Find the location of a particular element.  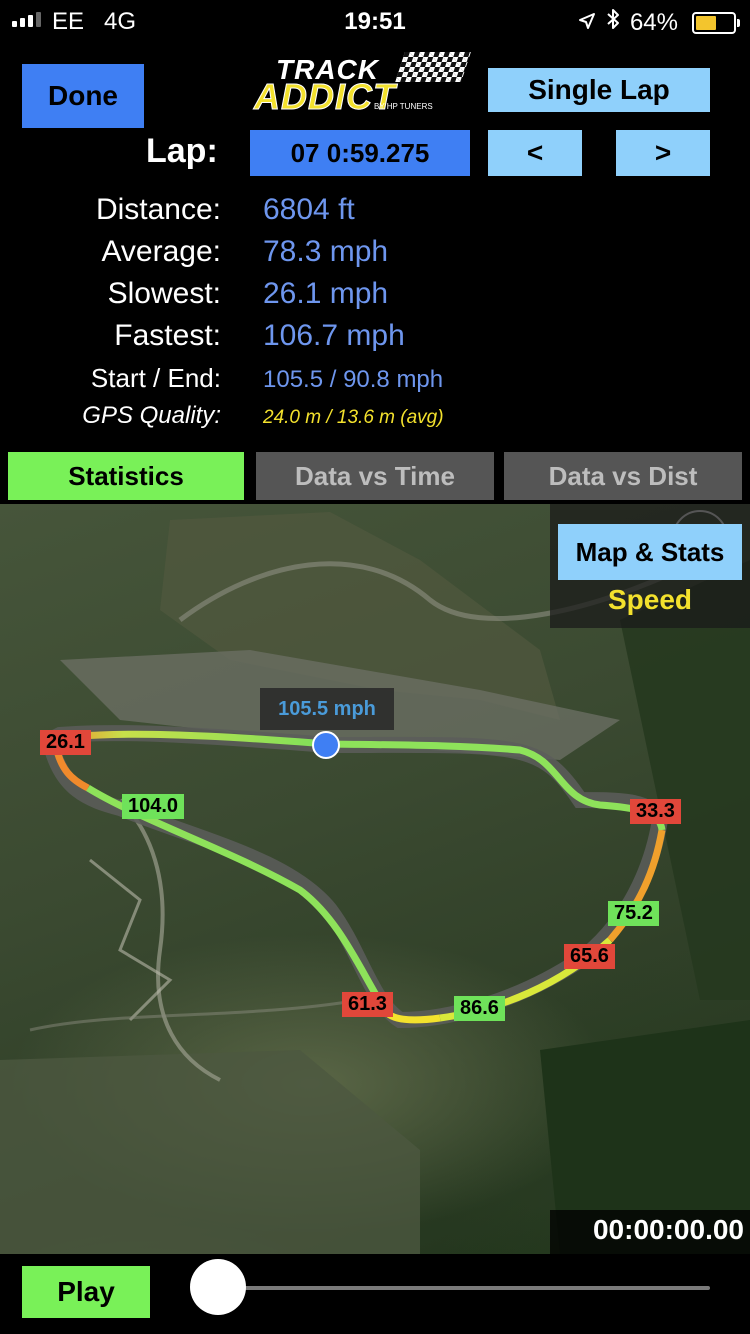

distance-value: 6804 ft is located at coordinates (309, 209).